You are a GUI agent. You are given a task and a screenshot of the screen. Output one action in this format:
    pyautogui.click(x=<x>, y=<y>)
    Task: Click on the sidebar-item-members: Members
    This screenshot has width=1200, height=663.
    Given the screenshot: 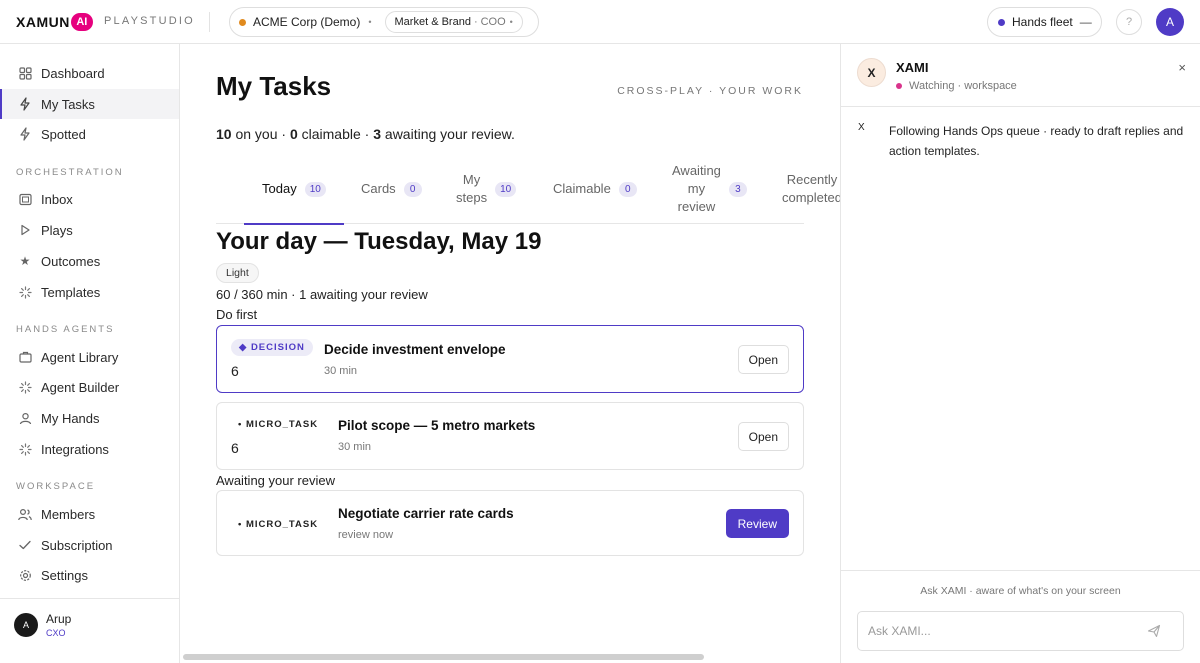 What is the action you would take?
    pyautogui.click(x=89, y=514)
    